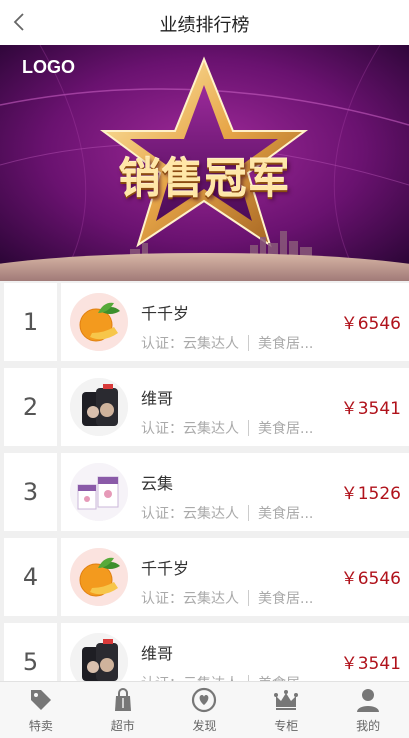  I want to click on tab-supermarket: 超市, so click(123, 710).